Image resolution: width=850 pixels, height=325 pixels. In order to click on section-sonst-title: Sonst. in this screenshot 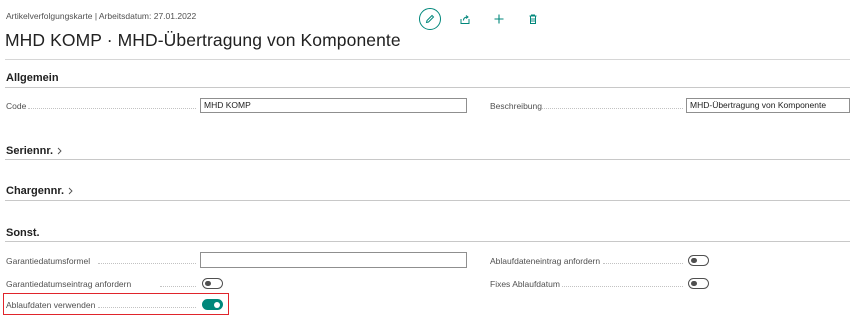, I will do `click(23, 233)`.